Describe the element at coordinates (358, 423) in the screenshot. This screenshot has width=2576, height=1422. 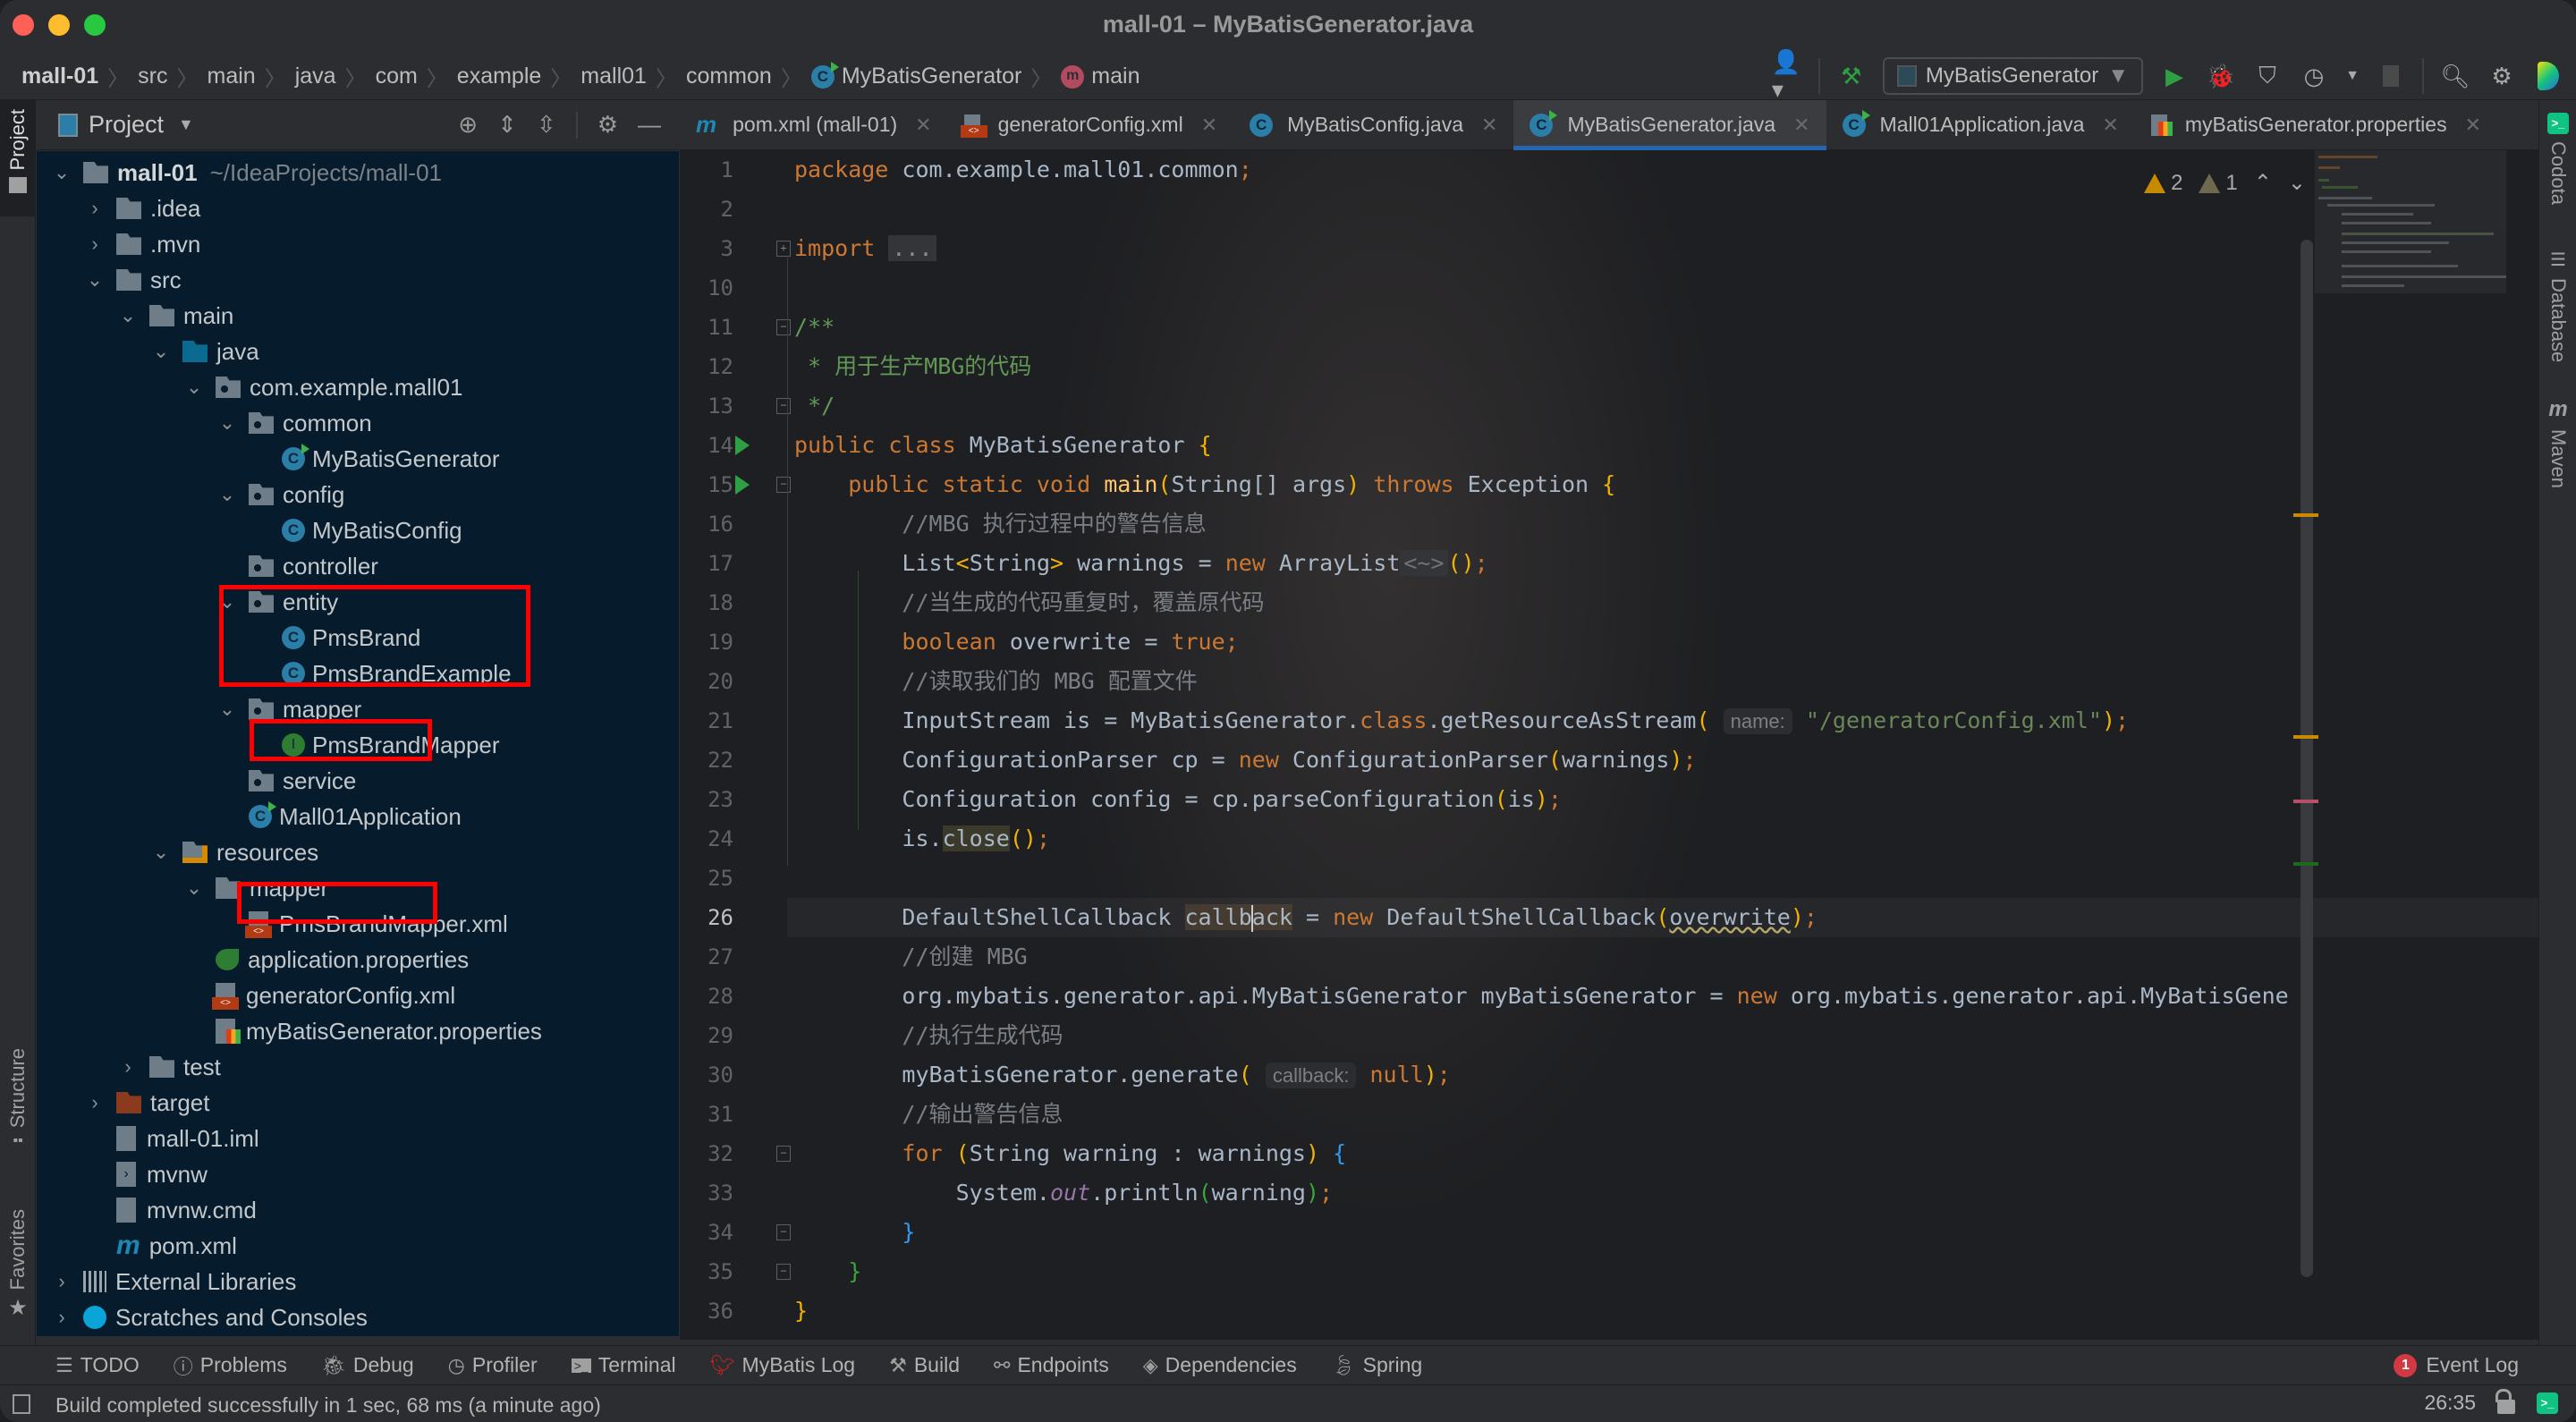
I see `tree-item: ⌄ common` at that location.